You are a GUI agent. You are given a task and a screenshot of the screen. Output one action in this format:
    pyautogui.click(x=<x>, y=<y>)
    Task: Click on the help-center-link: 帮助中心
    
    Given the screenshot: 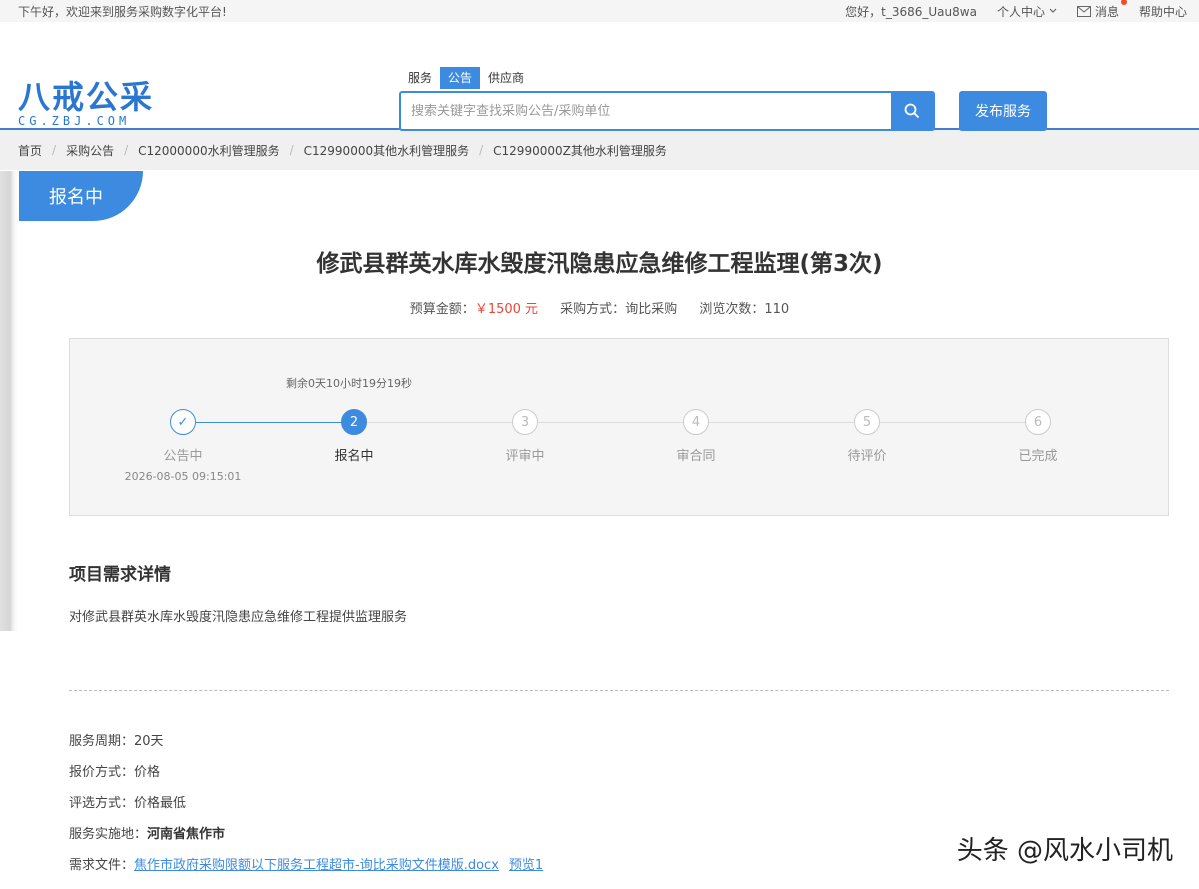 What is the action you would take?
    pyautogui.click(x=1163, y=11)
    